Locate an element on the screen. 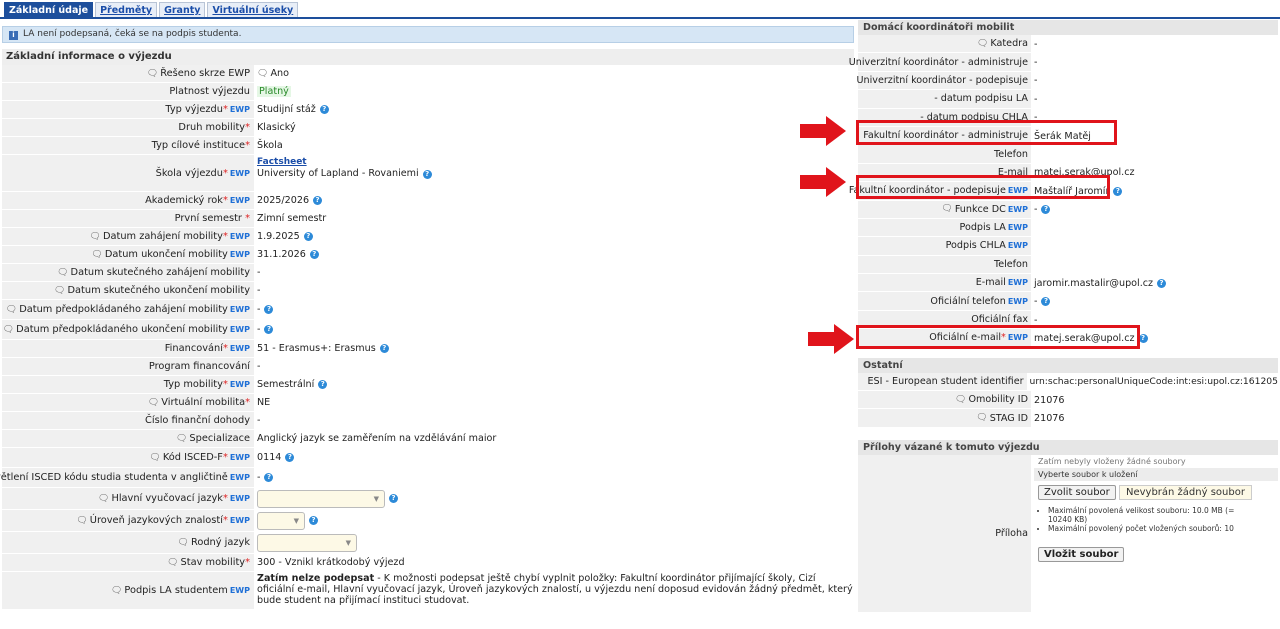 This screenshot has height=629, width=1280. row-label: Akademický rok is located at coordinates (184, 200).